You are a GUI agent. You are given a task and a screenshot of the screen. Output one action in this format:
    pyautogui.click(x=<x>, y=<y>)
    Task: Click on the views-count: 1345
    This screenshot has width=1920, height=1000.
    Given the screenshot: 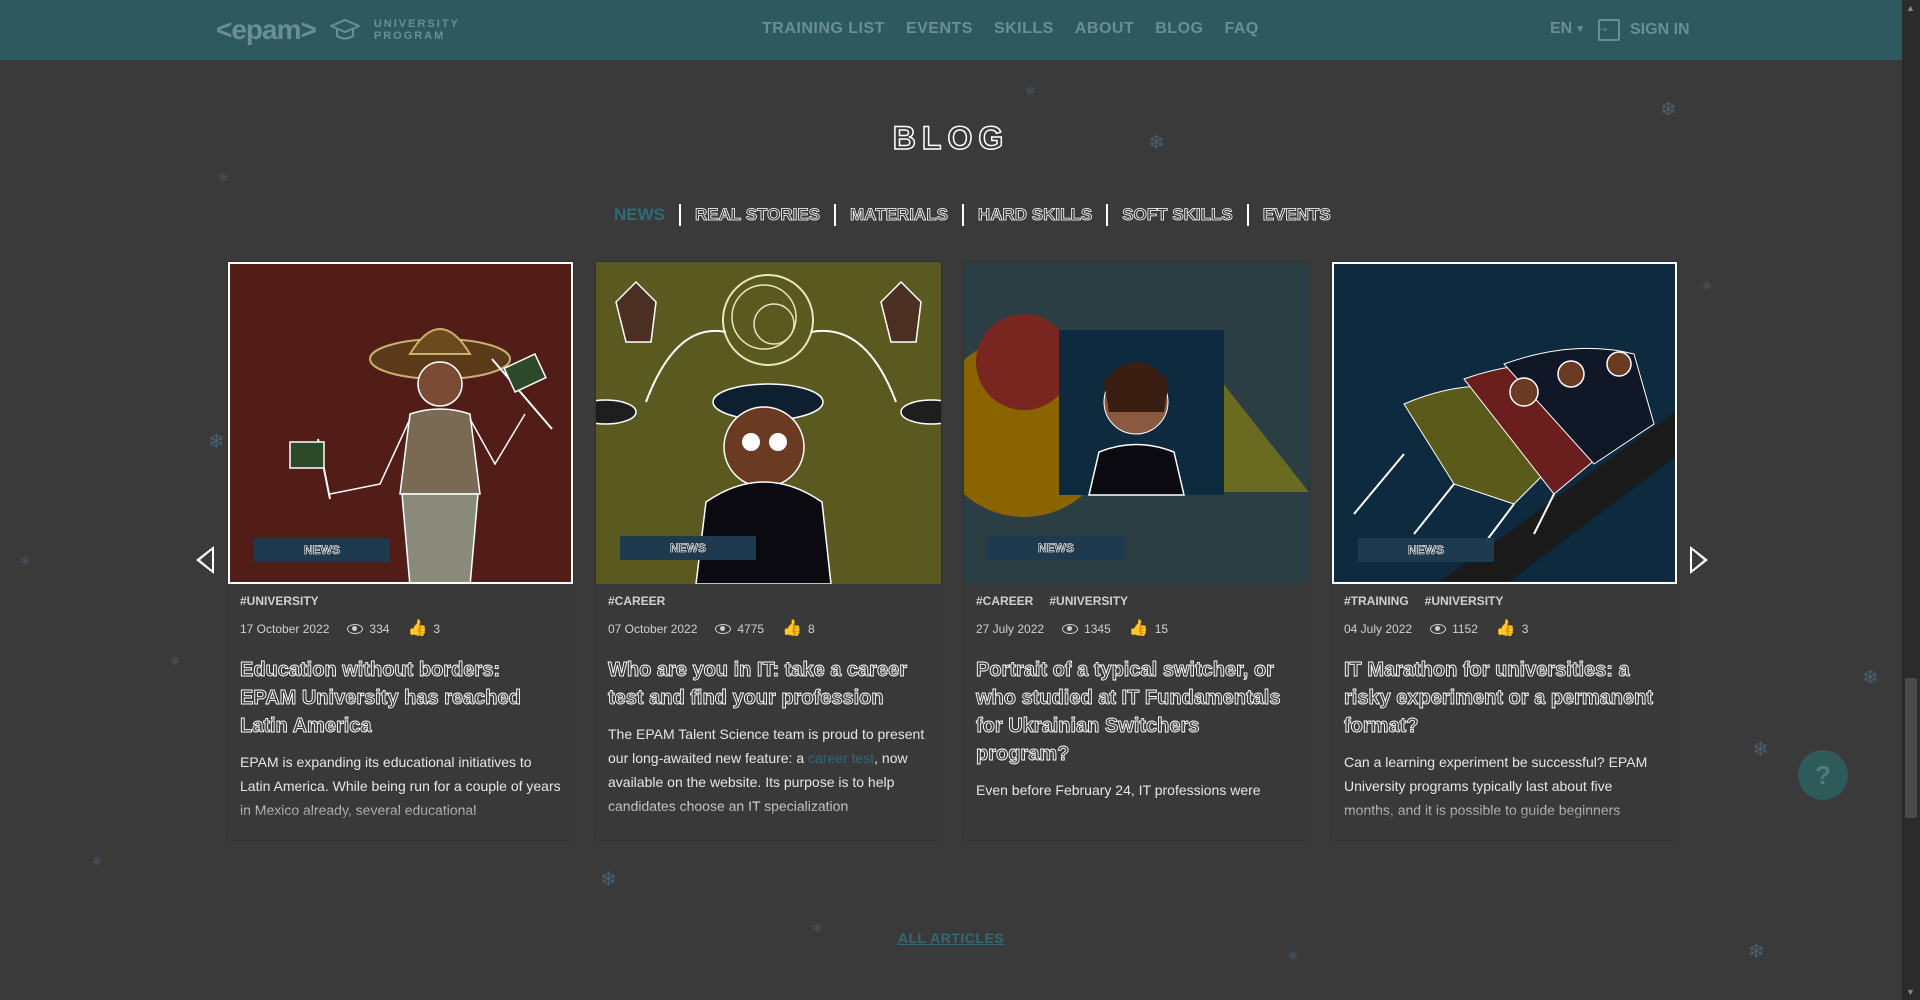 What is the action you would take?
    pyautogui.click(x=1086, y=629)
    